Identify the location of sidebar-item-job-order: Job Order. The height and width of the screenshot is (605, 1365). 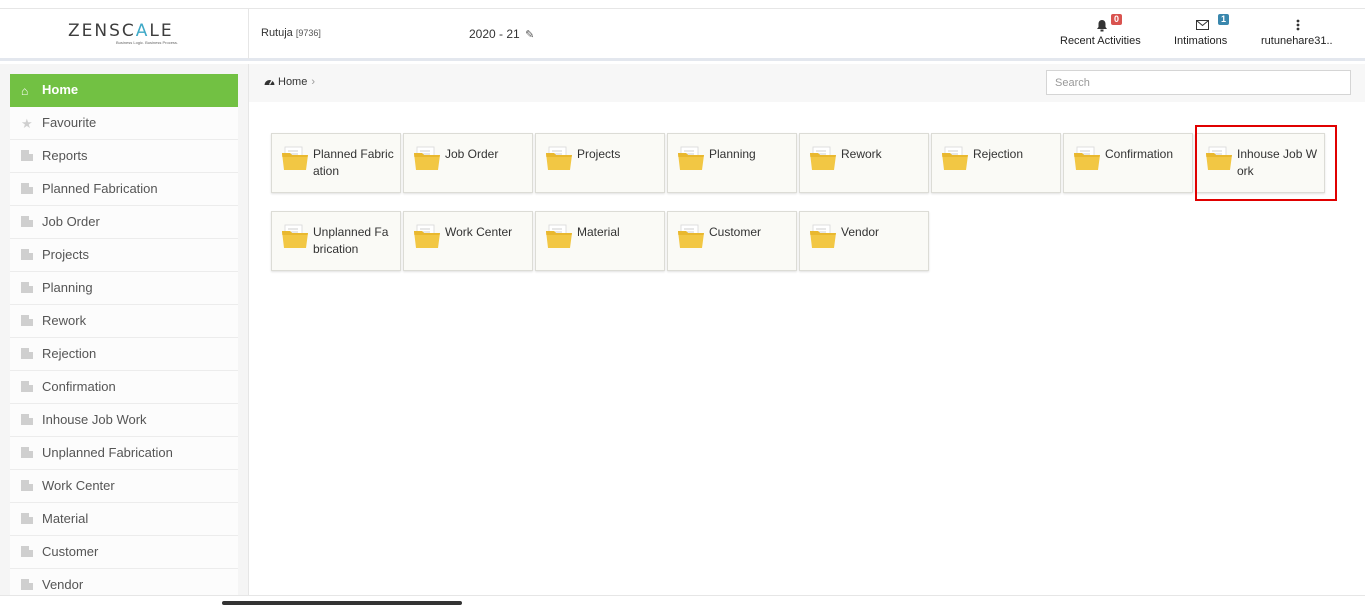
(124, 222).